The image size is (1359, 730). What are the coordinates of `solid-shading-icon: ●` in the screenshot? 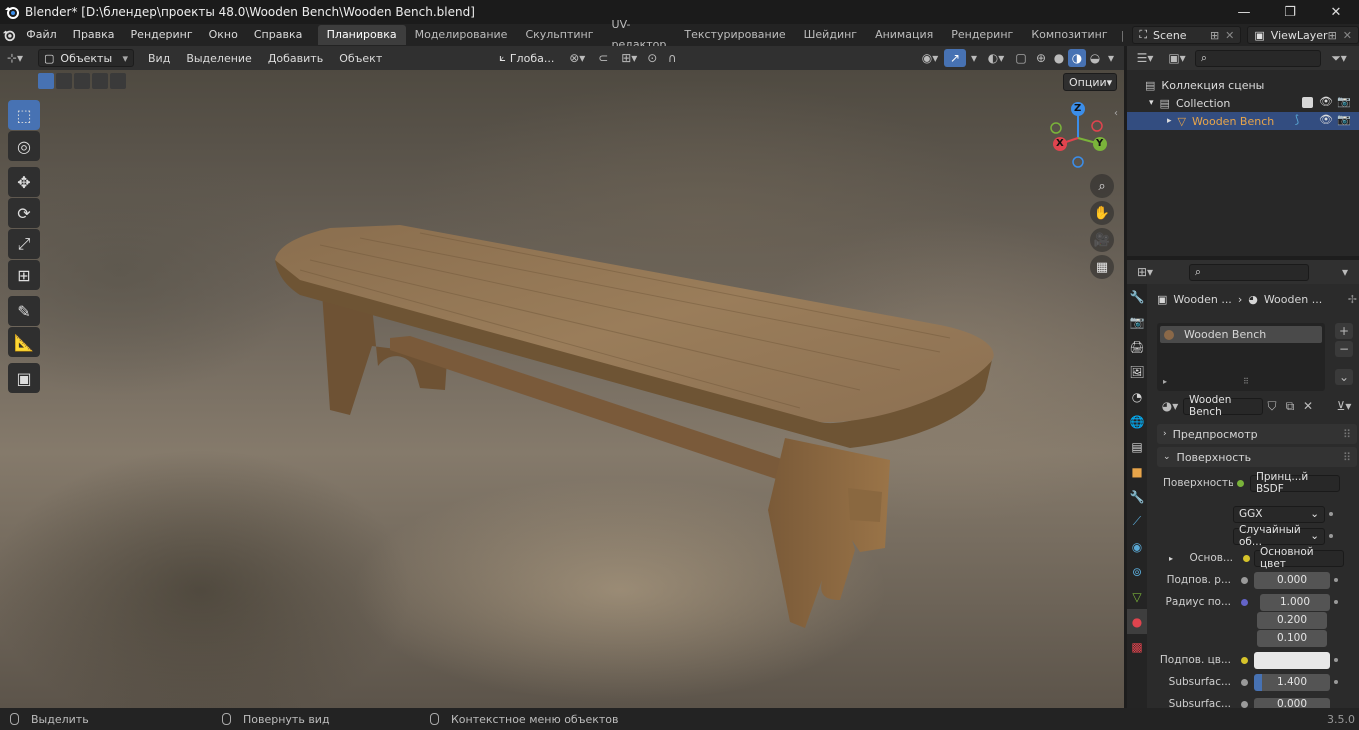 It's located at (1059, 58).